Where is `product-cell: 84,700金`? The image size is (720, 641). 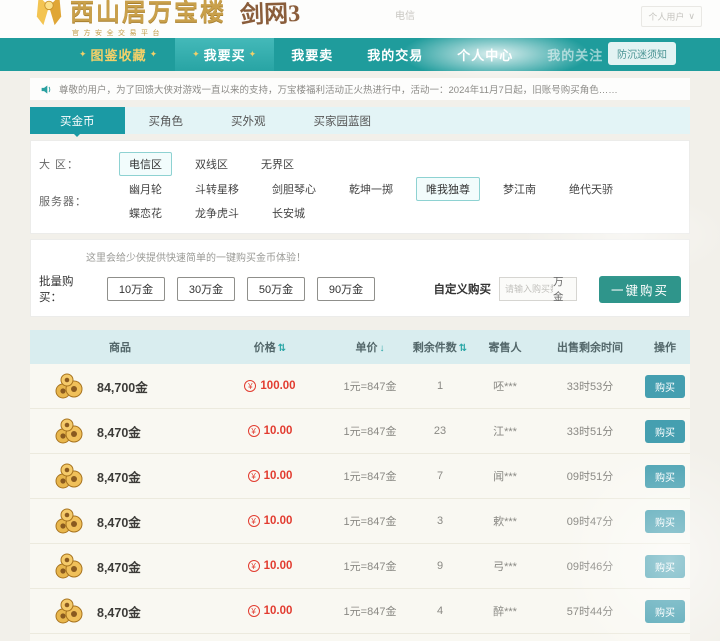
product-cell: 84,700金 is located at coordinates (120, 386).